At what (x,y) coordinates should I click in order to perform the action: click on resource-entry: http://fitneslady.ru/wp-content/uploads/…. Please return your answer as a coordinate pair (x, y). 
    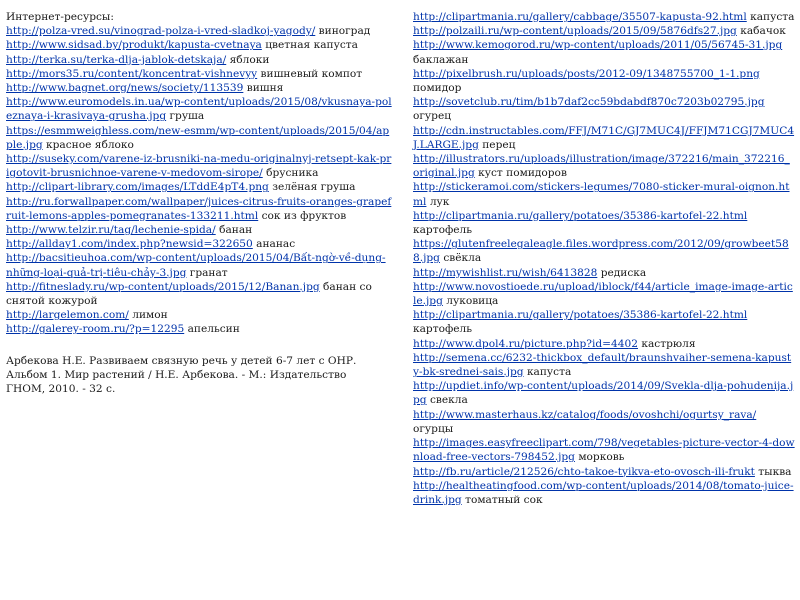
    Looking at the image, I should click on (199, 294).